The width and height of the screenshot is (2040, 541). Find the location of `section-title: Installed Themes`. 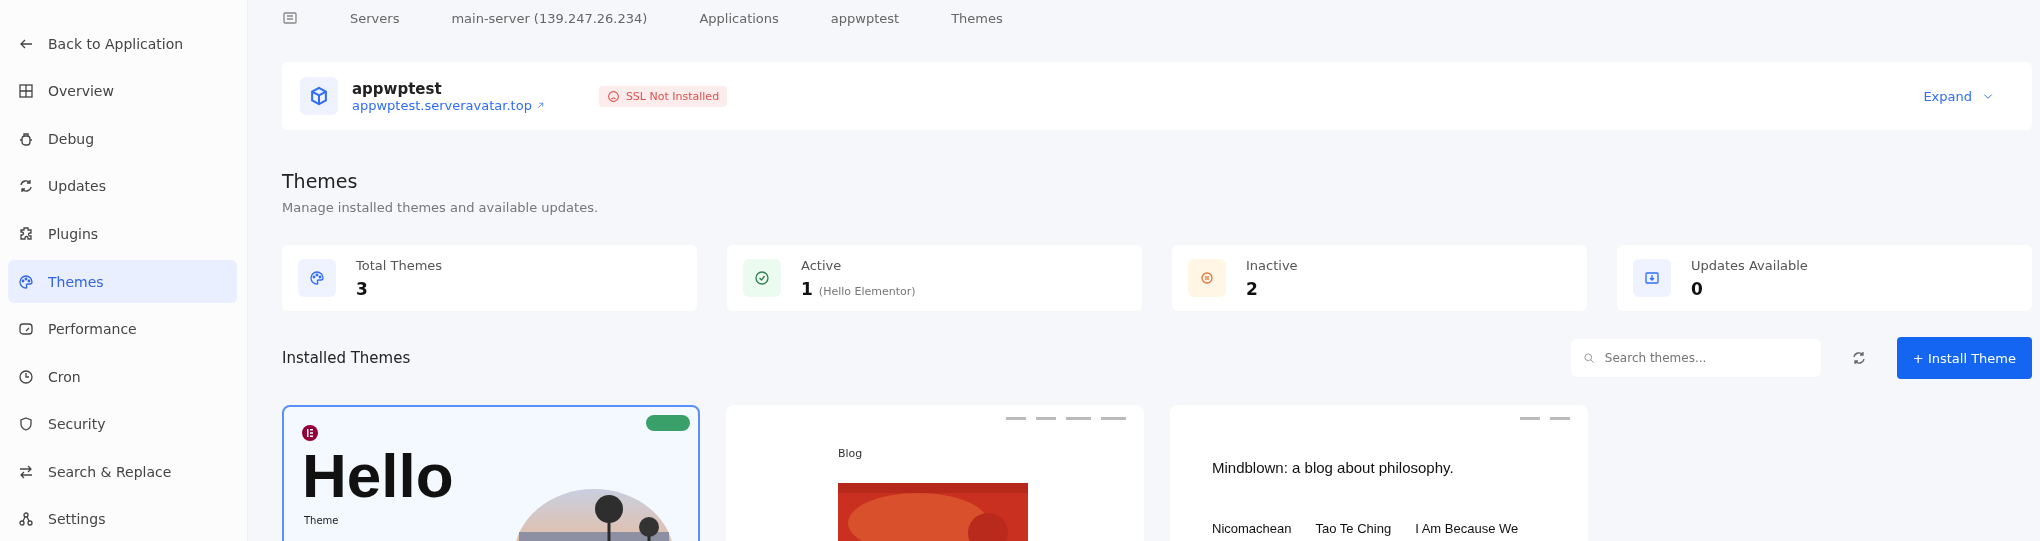

section-title: Installed Themes is located at coordinates (346, 358).